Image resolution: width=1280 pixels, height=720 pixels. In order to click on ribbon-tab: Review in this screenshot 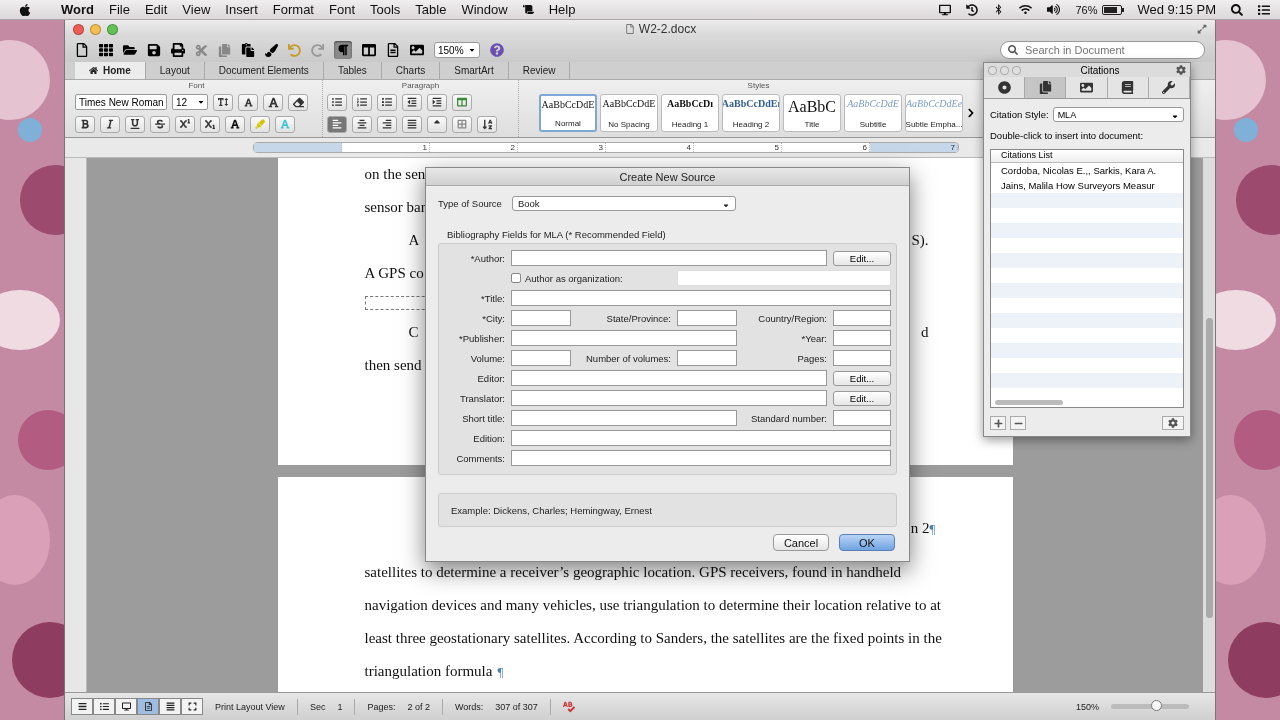, I will do `click(539, 70)`.